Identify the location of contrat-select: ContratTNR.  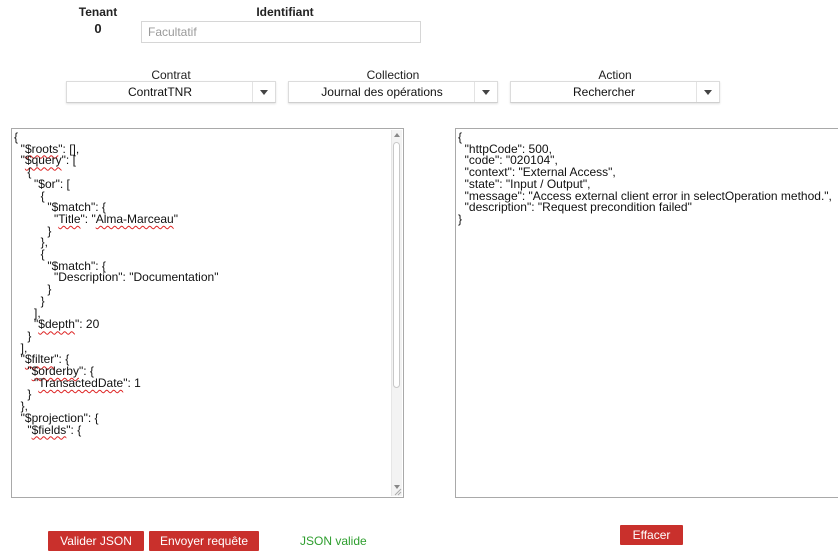
(171, 92).